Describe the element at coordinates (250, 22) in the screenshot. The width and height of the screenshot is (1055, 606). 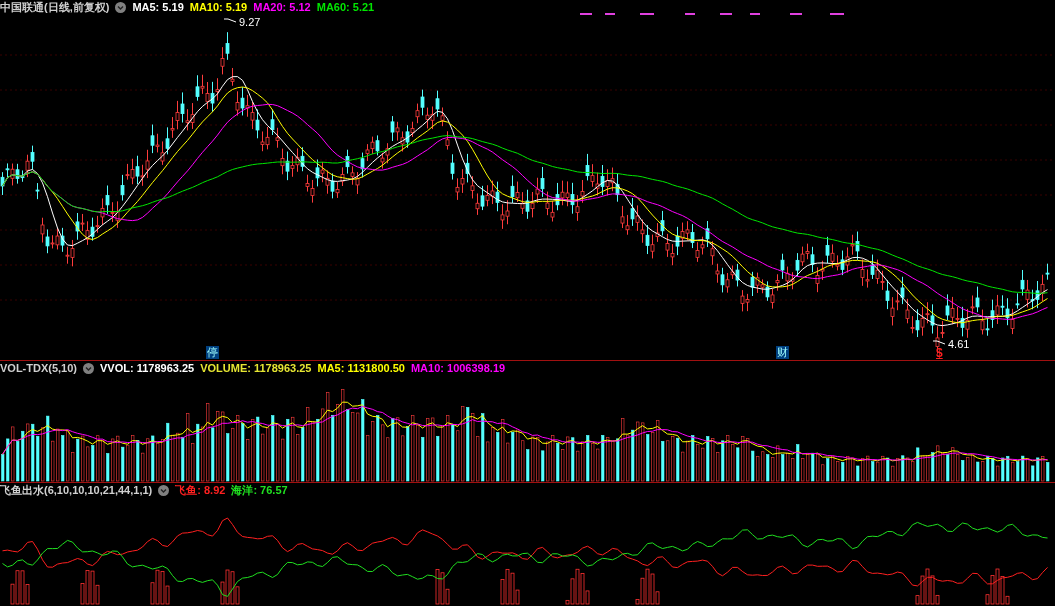
I see `high-price-label: 9.27` at that location.